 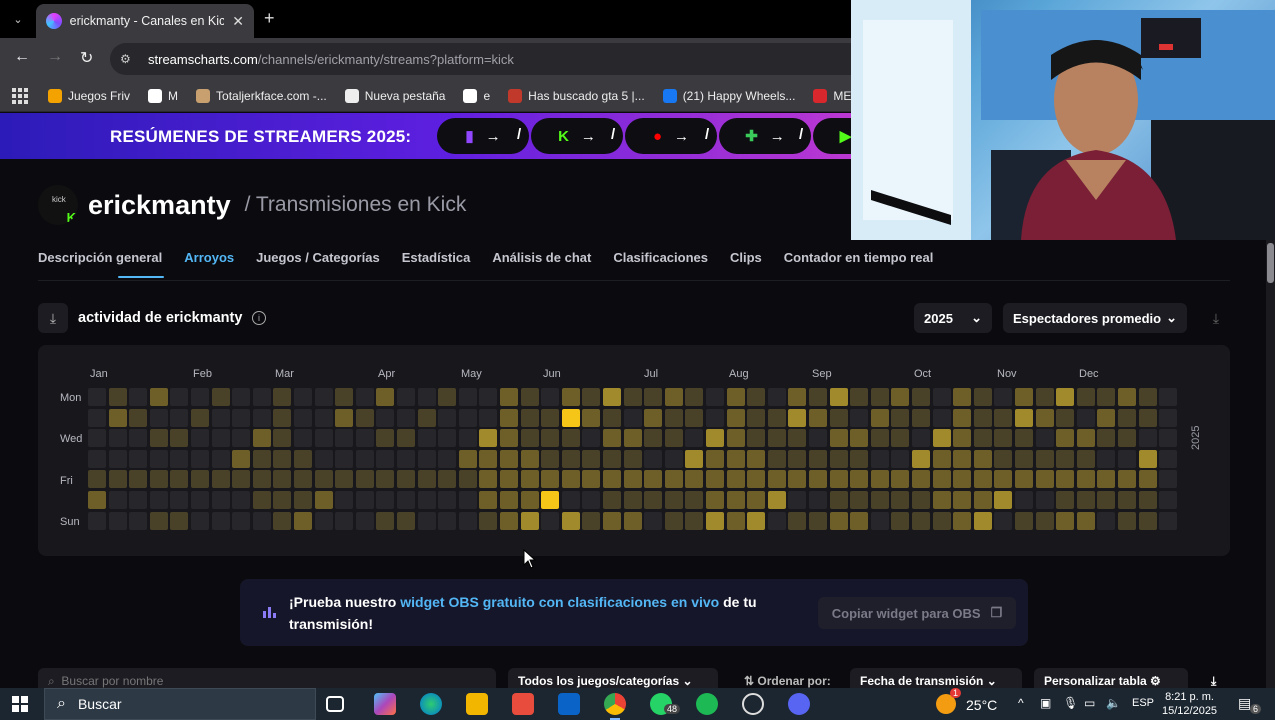 What do you see at coordinates (1143, 703) in the screenshot?
I see `language-indicator: ESP` at bounding box center [1143, 703].